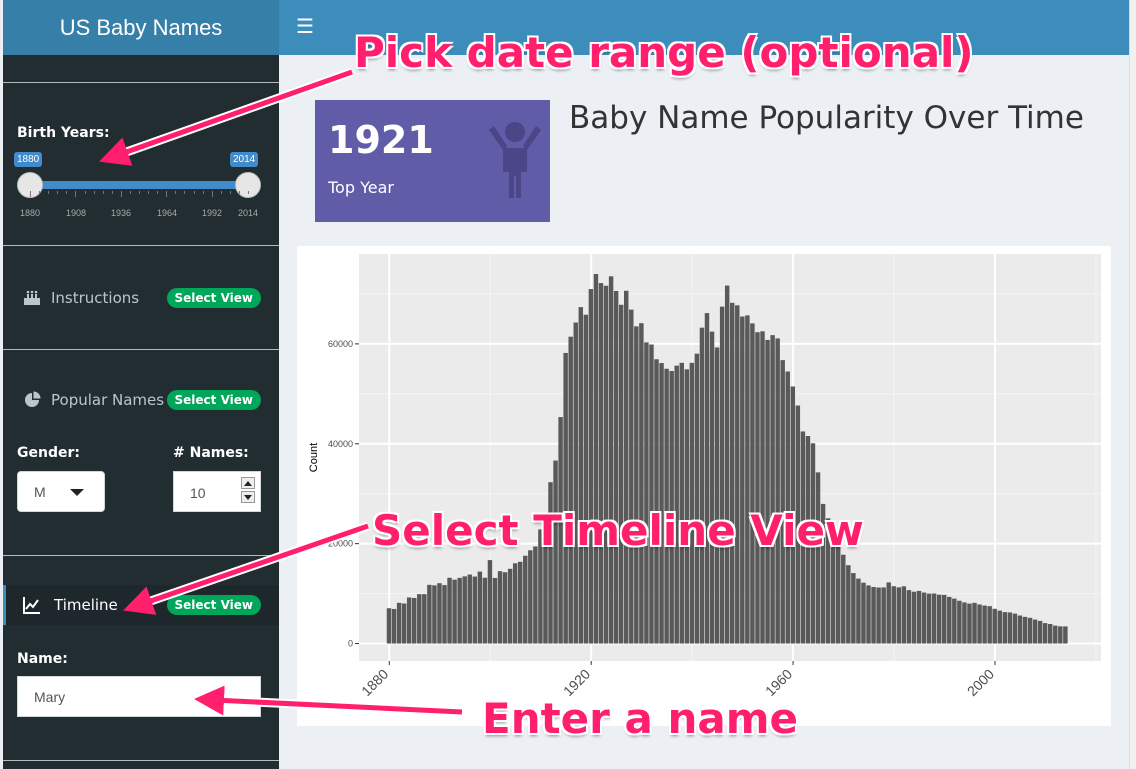 This screenshot has width=1136, height=769. Describe the element at coordinates (305, 27) in the screenshot. I see `hamburger-icon: ☰` at that location.